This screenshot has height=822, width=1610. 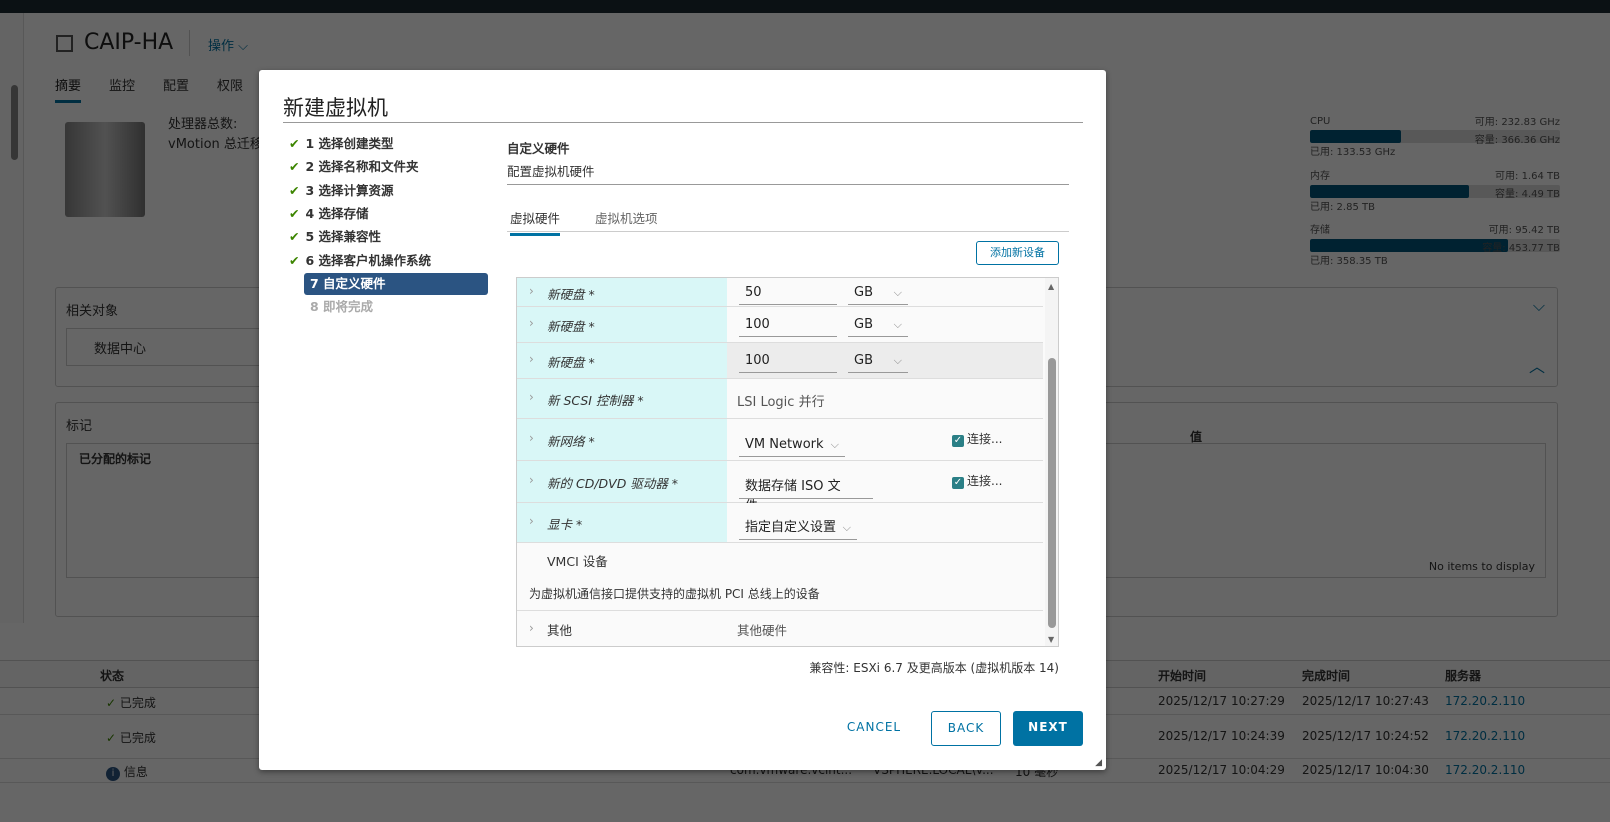 I want to click on device-select: VM Network, so click(x=792, y=446).